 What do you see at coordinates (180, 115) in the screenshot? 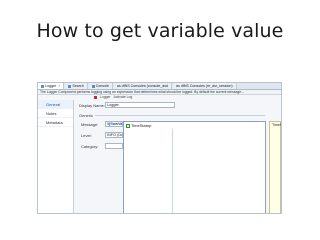
I see `group-divider` at bounding box center [180, 115].